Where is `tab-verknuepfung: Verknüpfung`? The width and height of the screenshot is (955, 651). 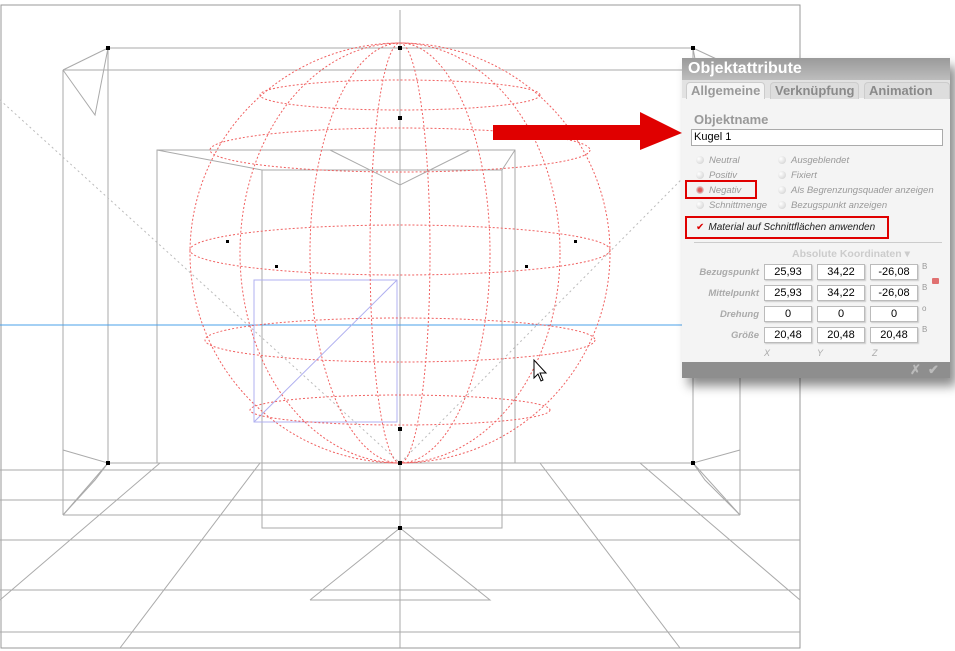
tab-verknuepfung: Verknüpfung is located at coordinates (815, 90).